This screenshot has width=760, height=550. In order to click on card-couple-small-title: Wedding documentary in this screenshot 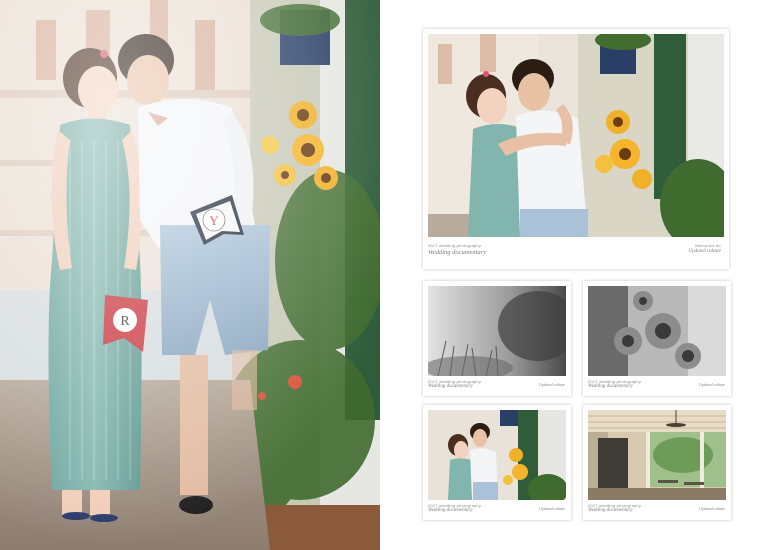, I will do `click(450, 510)`.